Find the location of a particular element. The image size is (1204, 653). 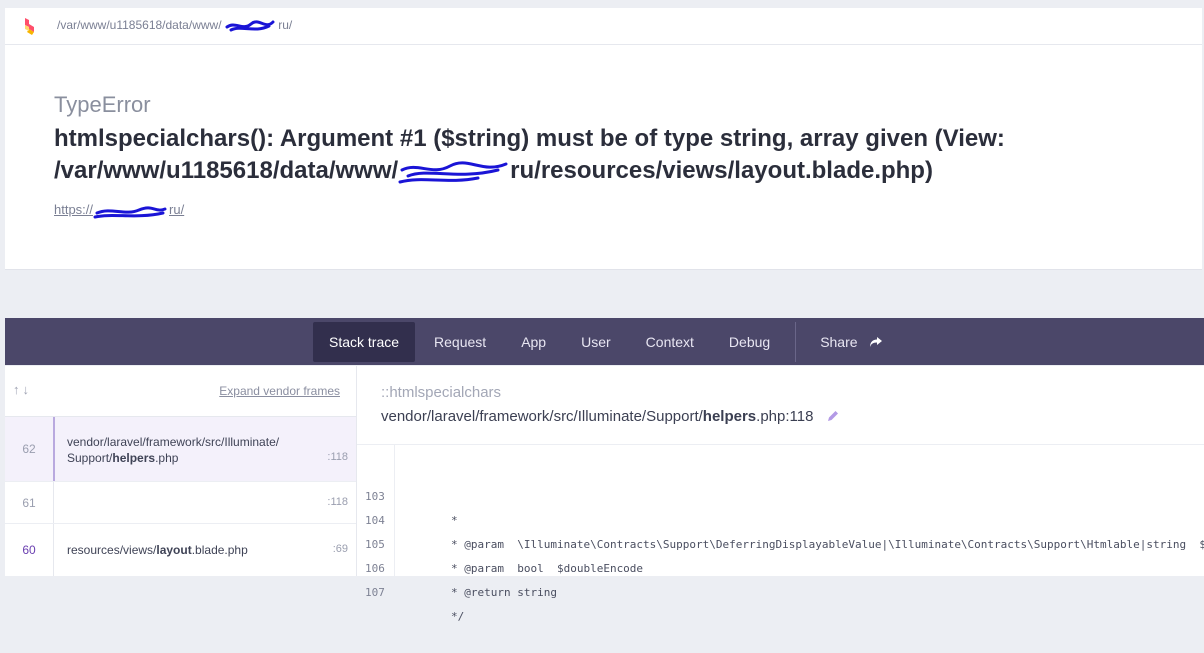

message-path-end: ru/resources/views/layout.blade.php) is located at coordinates (721, 170).